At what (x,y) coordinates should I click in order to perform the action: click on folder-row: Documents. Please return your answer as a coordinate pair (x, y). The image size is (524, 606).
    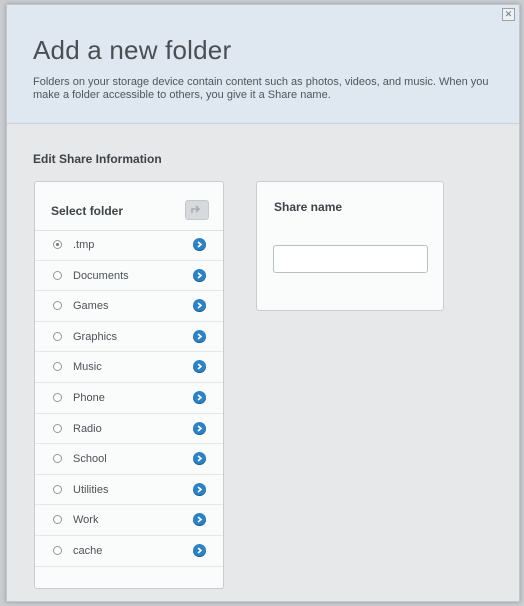
    Looking at the image, I should click on (129, 276).